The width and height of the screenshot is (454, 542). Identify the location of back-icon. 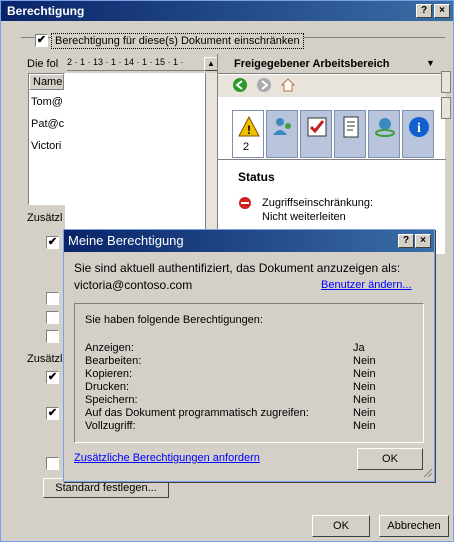
(240, 85).